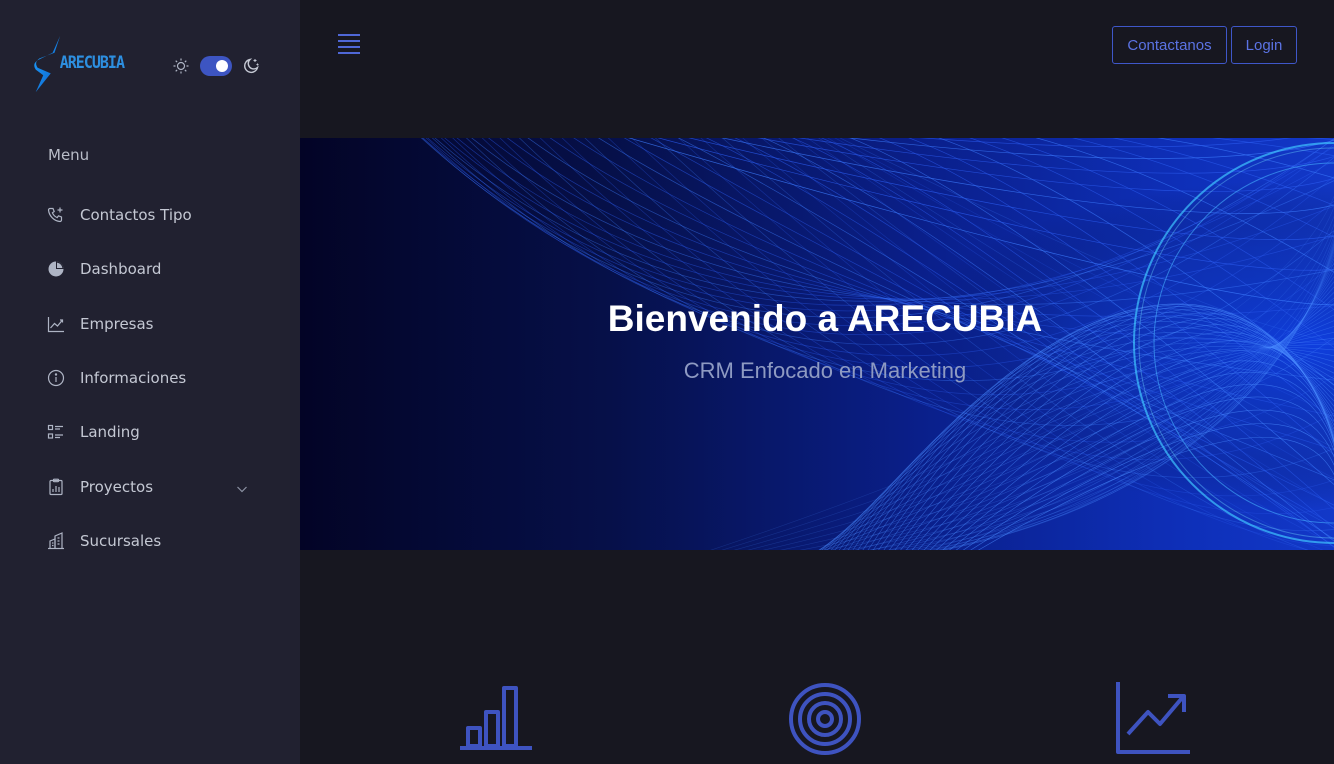  What do you see at coordinates (69, 155) in the screenshot?
I see `menu-title: Menu` at bounding box center [69, 155].